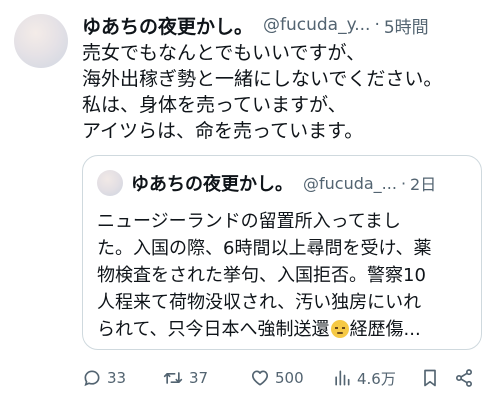 The height and width of the screenshot is (398, 500). I want to click on author-name: ゆあちの夜更かし。, so click(167, 25).